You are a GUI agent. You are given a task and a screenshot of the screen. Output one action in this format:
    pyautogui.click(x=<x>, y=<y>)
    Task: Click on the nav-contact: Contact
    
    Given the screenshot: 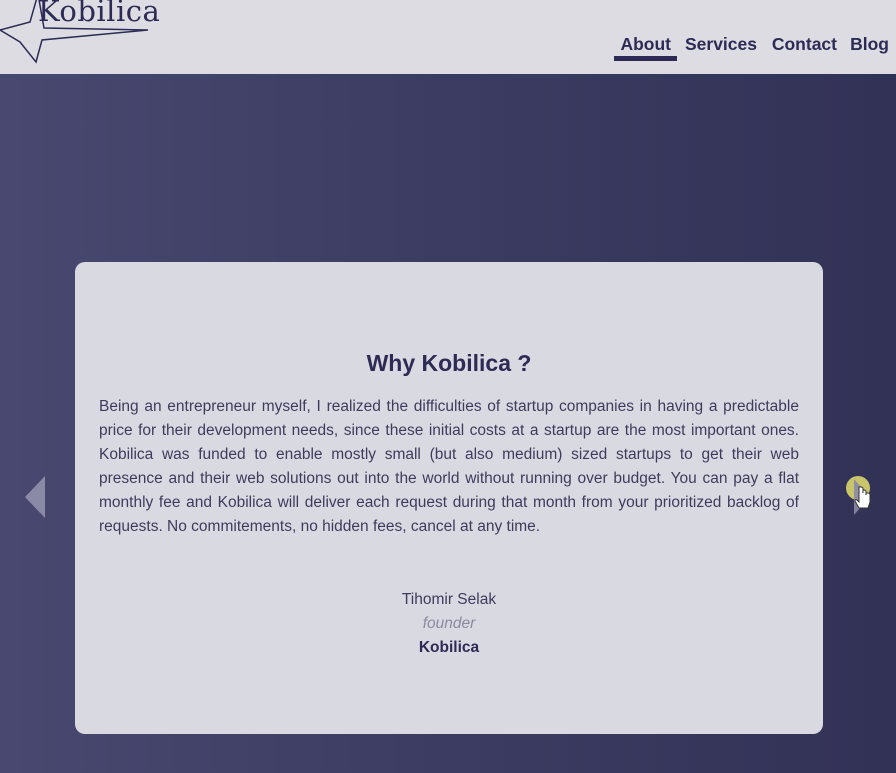 What is the action you would take?
    pyautogui.click(x=804, y=44)
    